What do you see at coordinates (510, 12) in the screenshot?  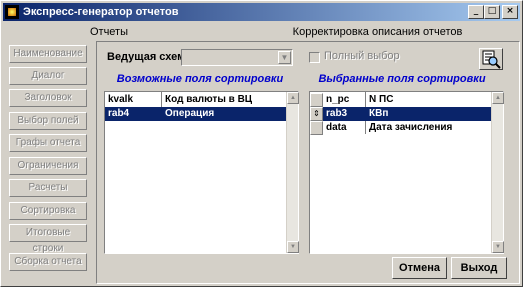 I see `close-button: ×` at bounding box center [510, 12].